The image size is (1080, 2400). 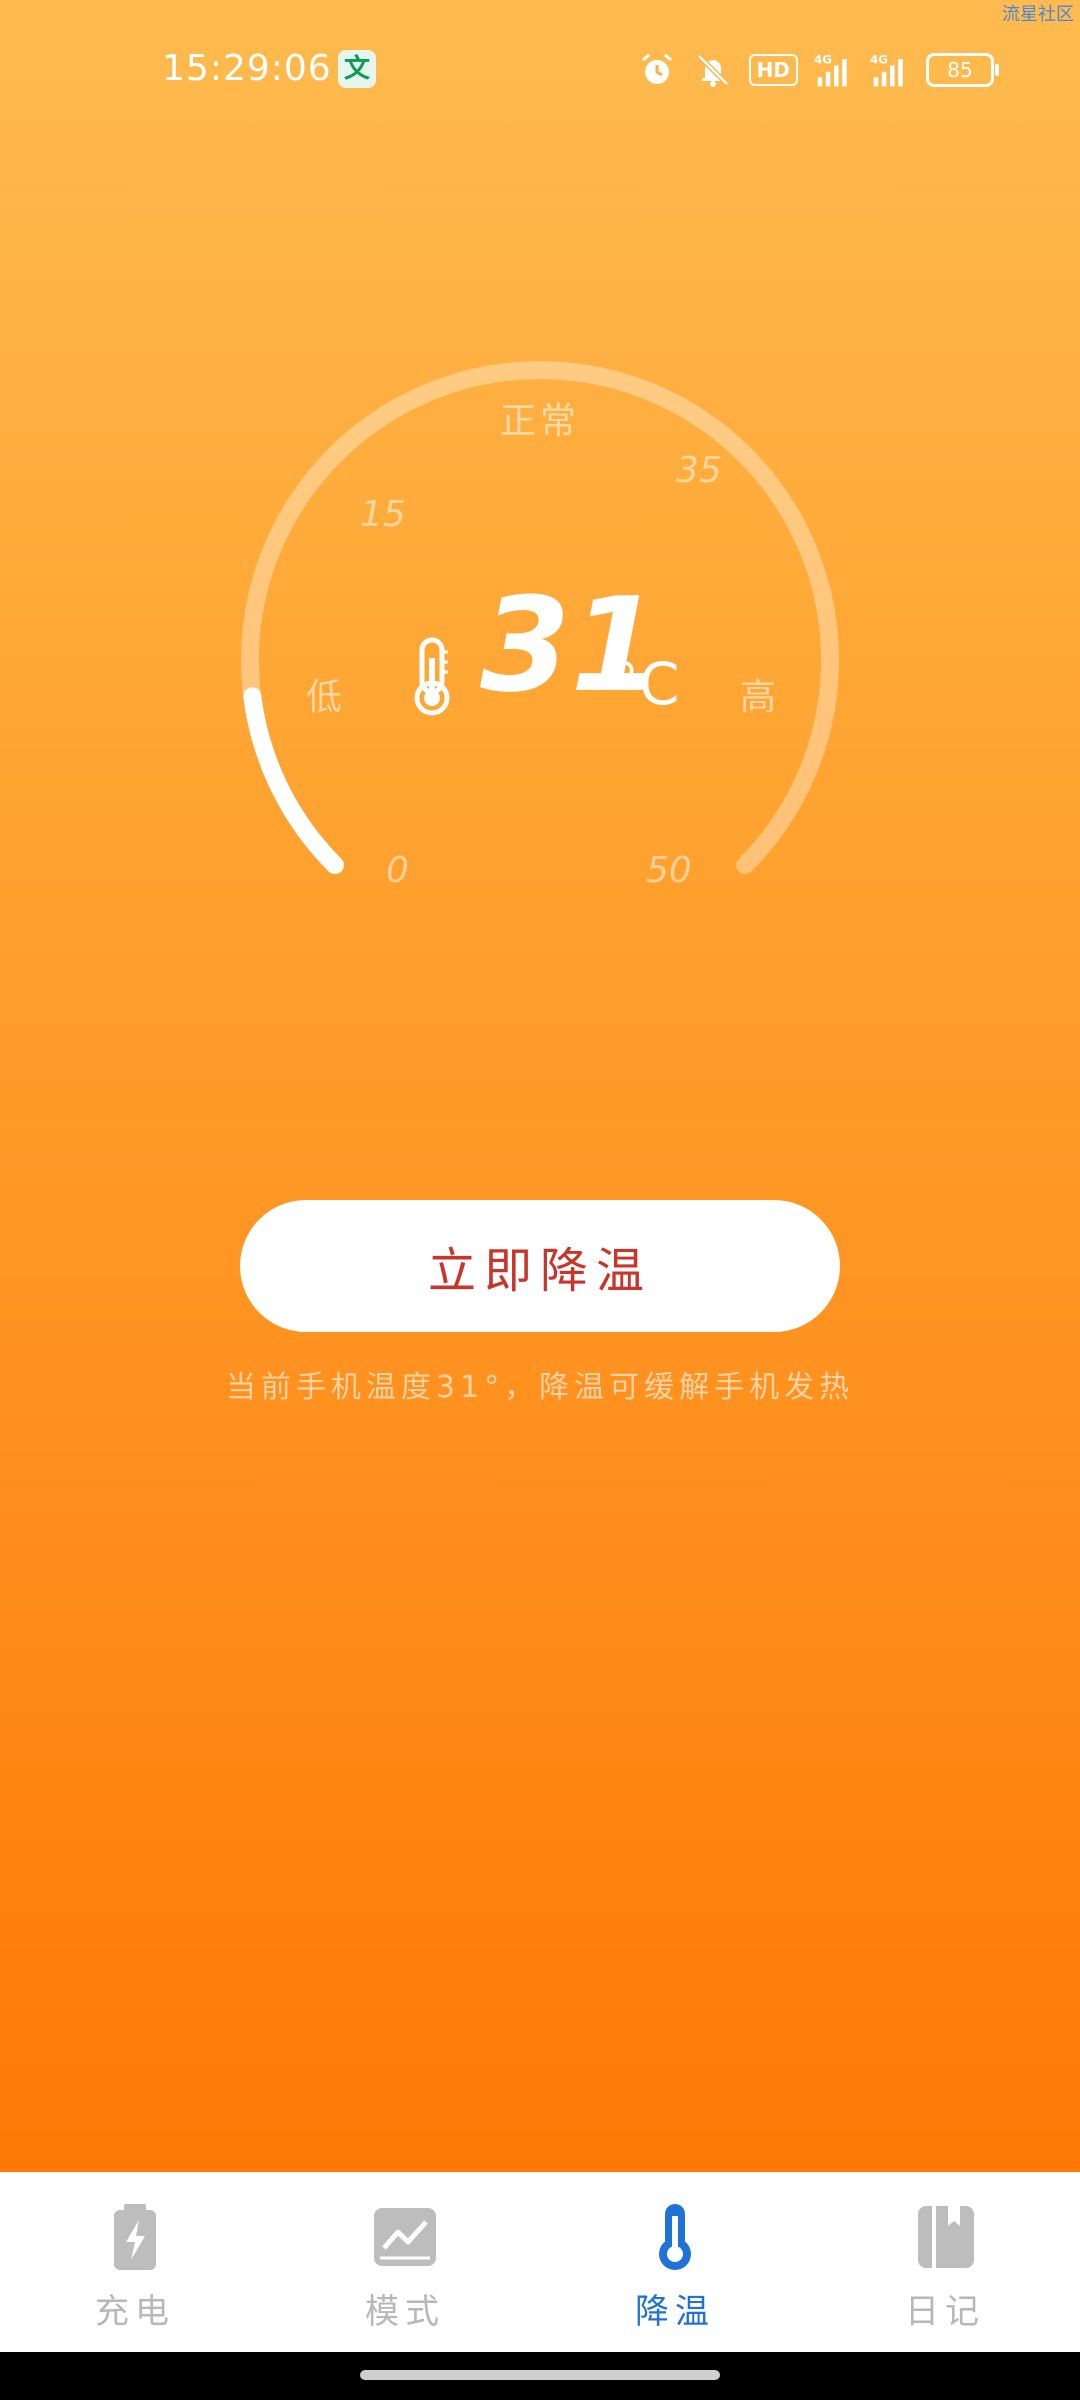 I want to click on gauge-label-normal: 正常, so click(x=540, y=421).